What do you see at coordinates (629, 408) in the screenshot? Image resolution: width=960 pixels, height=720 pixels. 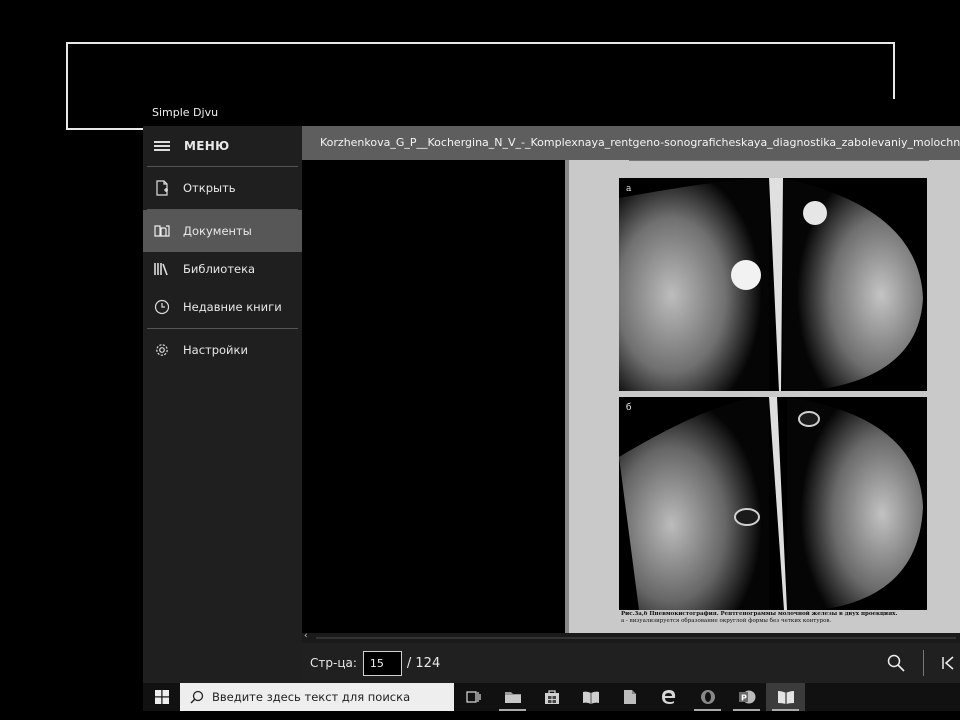 I see `scan-label-b: б` at bounding box center [629, 408].